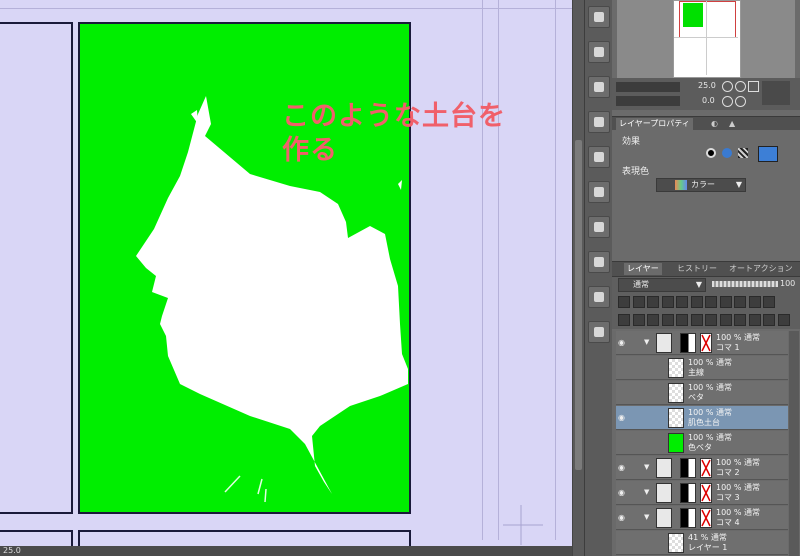 The image size is (800, 556). Describe the element at coordinates (708, 547) in the screenshot. I see `layer-name: レイヤー 1` at that location.